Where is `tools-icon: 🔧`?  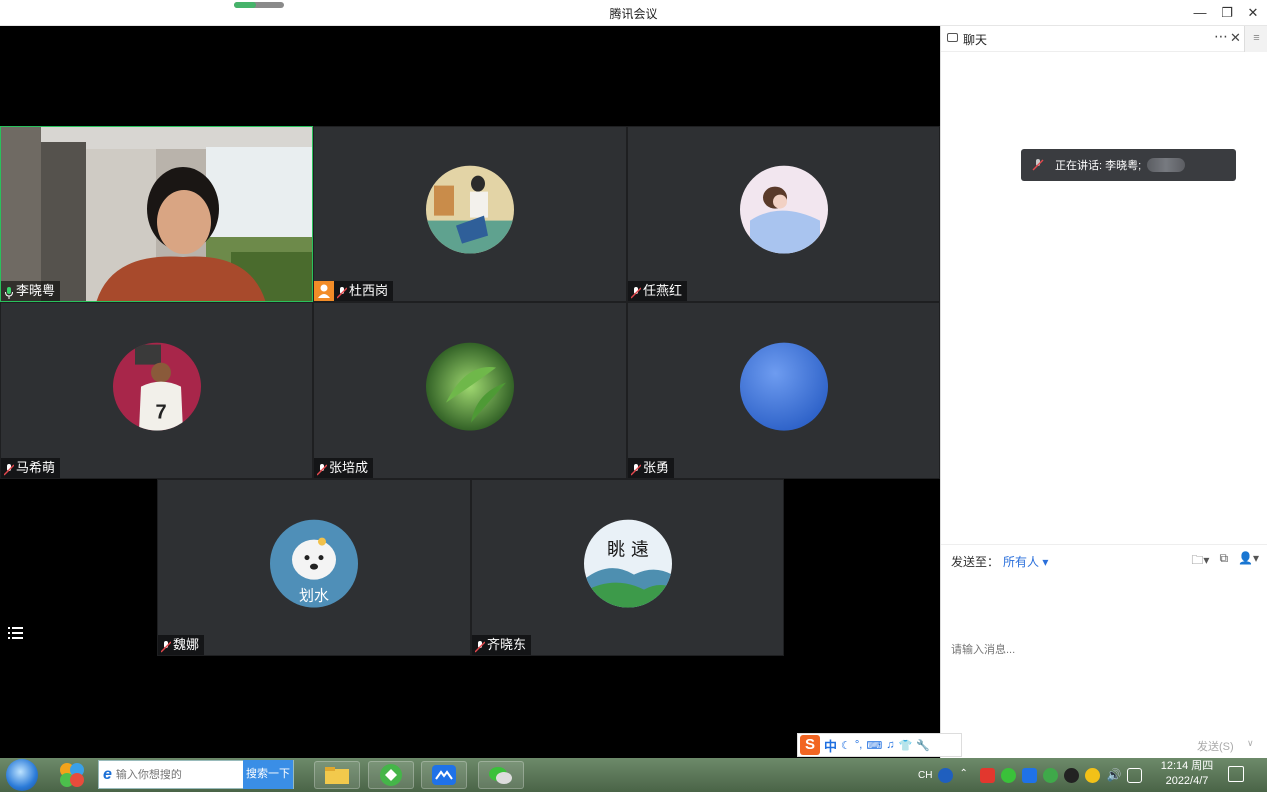
tools-icon: 🔧 is located at coordinates (923, 745).